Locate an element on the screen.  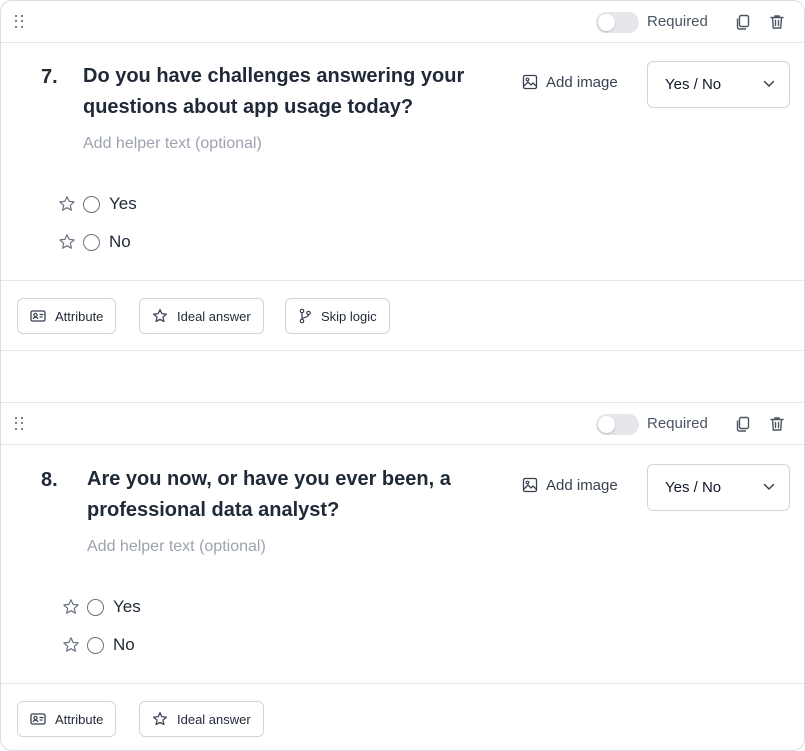
skip-logic-label: Skip logic is located at coordinates (349, 316).